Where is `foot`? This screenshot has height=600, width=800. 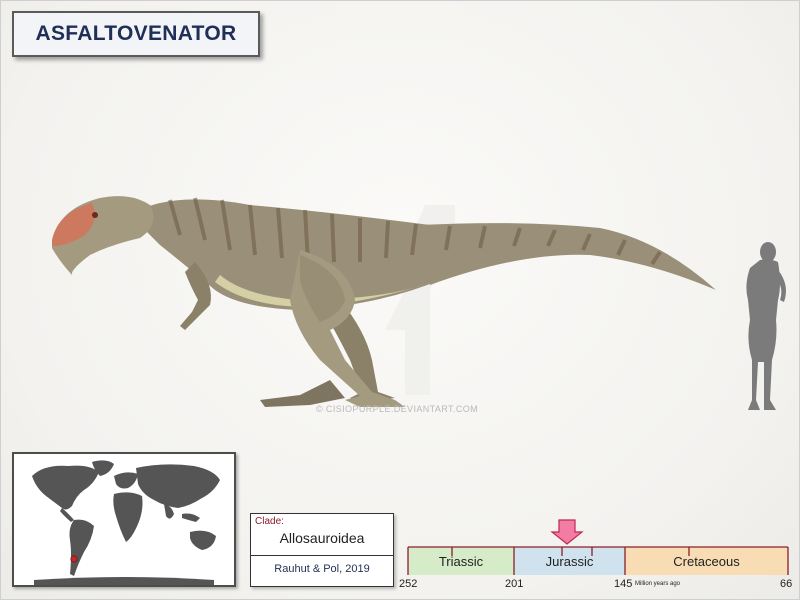
foot is located at coordinates (302, 393).